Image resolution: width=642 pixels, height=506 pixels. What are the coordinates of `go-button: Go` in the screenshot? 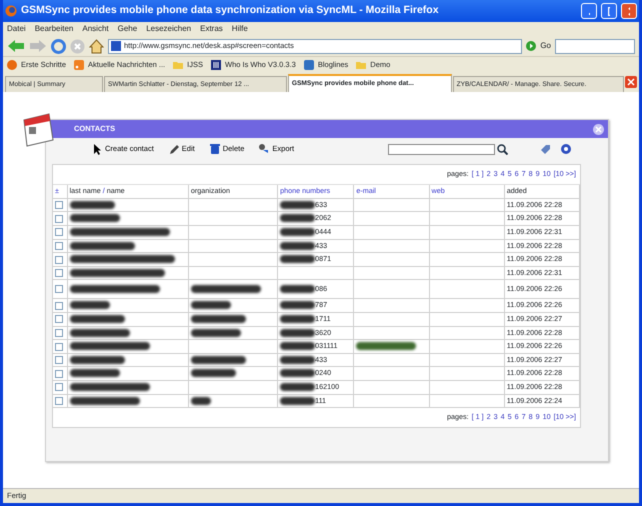 It's located at (545, 46).